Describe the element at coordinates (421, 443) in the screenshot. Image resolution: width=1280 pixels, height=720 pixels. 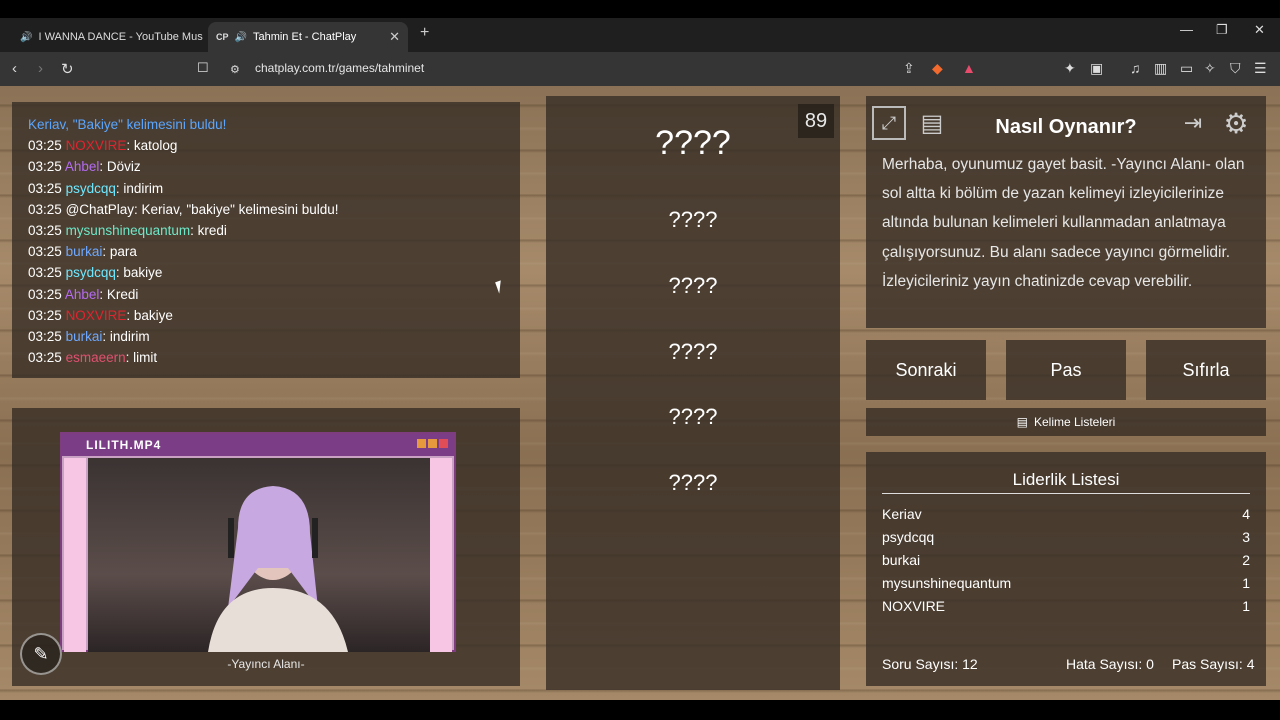
I see `min-icon` at that location.